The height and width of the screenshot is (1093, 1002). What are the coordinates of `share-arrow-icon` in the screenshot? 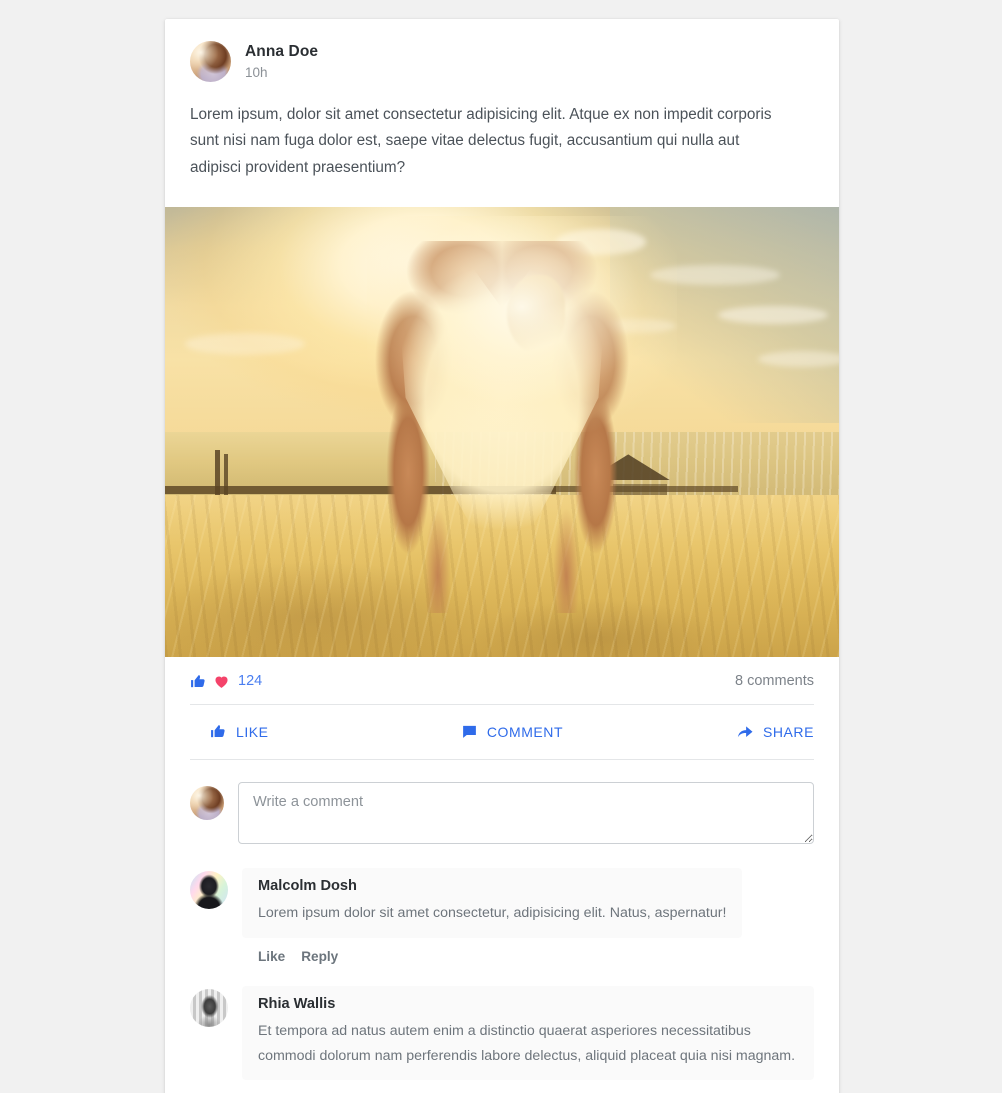 It's located at (745, 732).